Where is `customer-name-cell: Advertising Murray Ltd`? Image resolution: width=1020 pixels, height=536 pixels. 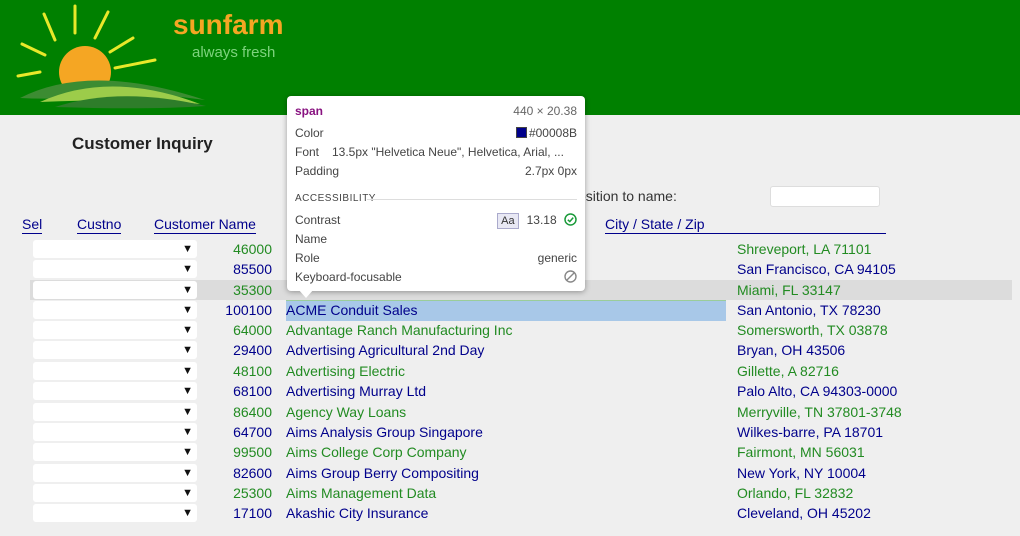
customer-name-cell: Advertising Murray Ltd is located at coordinates (356, 391).